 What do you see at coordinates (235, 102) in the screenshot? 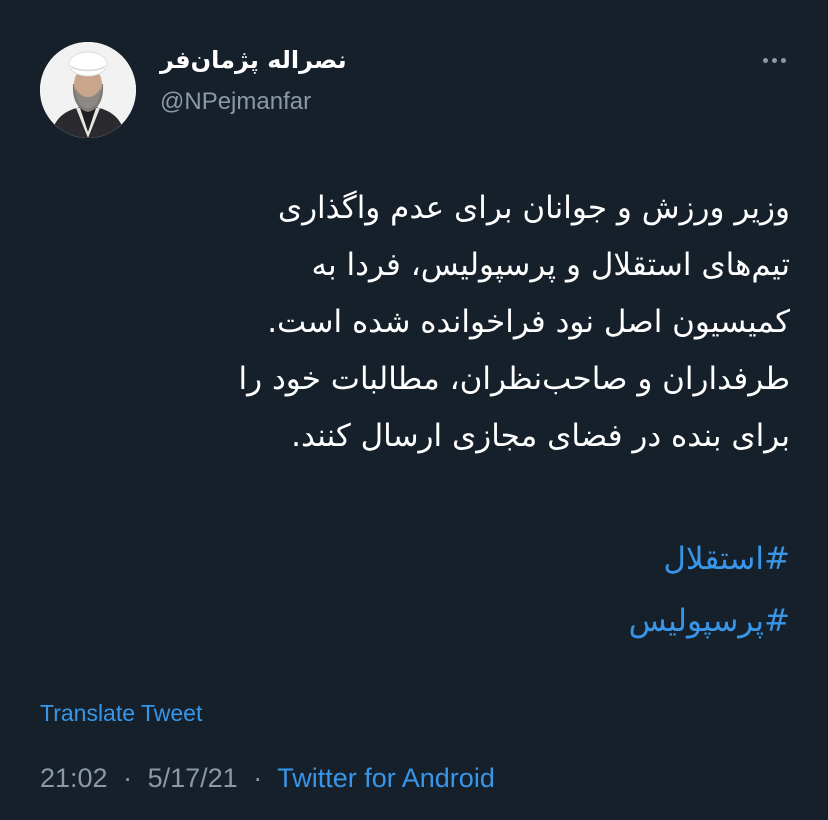
I see `author-handle: @NPejmanfar` at bounding box center [235, 102].